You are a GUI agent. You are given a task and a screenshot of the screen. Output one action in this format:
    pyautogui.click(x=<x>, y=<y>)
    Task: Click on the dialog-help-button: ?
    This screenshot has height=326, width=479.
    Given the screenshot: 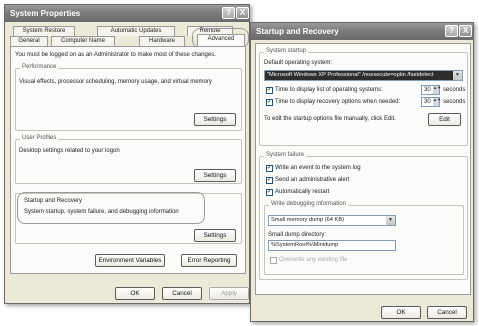 What is the action you would take?
    pyautogui.click(x=451, y=31)
    